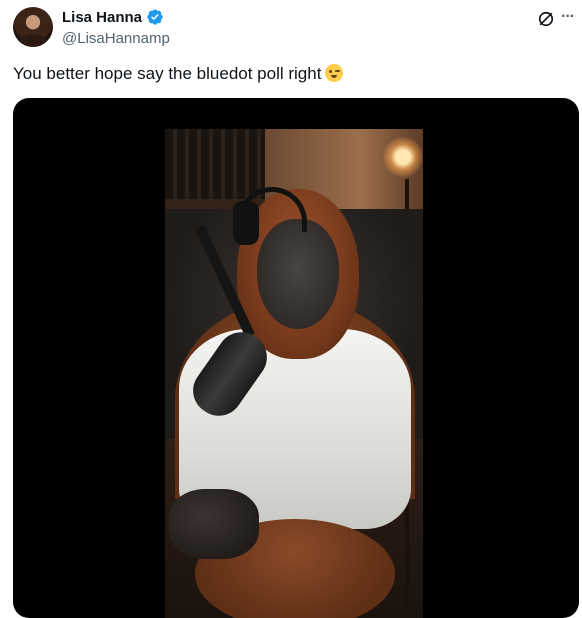 The width and height of the screenshot is (582, 618). I want to click on headphones-earcup, so click(246, 223).